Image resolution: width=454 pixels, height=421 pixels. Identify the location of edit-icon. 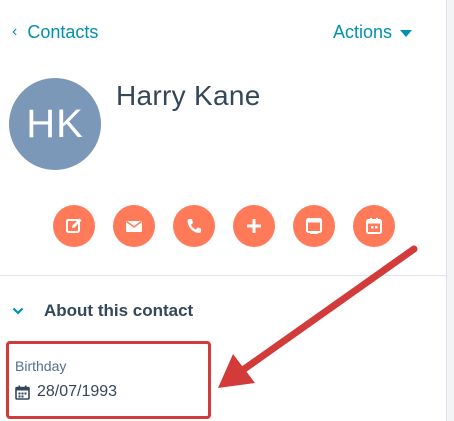
(74, 225).